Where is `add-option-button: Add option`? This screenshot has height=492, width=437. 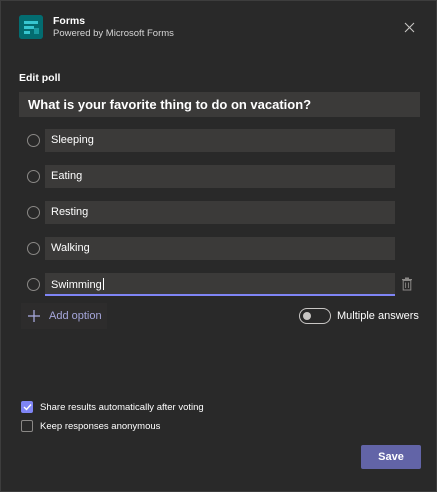
add-option-button: Add option is located at coordinates (64, 316).